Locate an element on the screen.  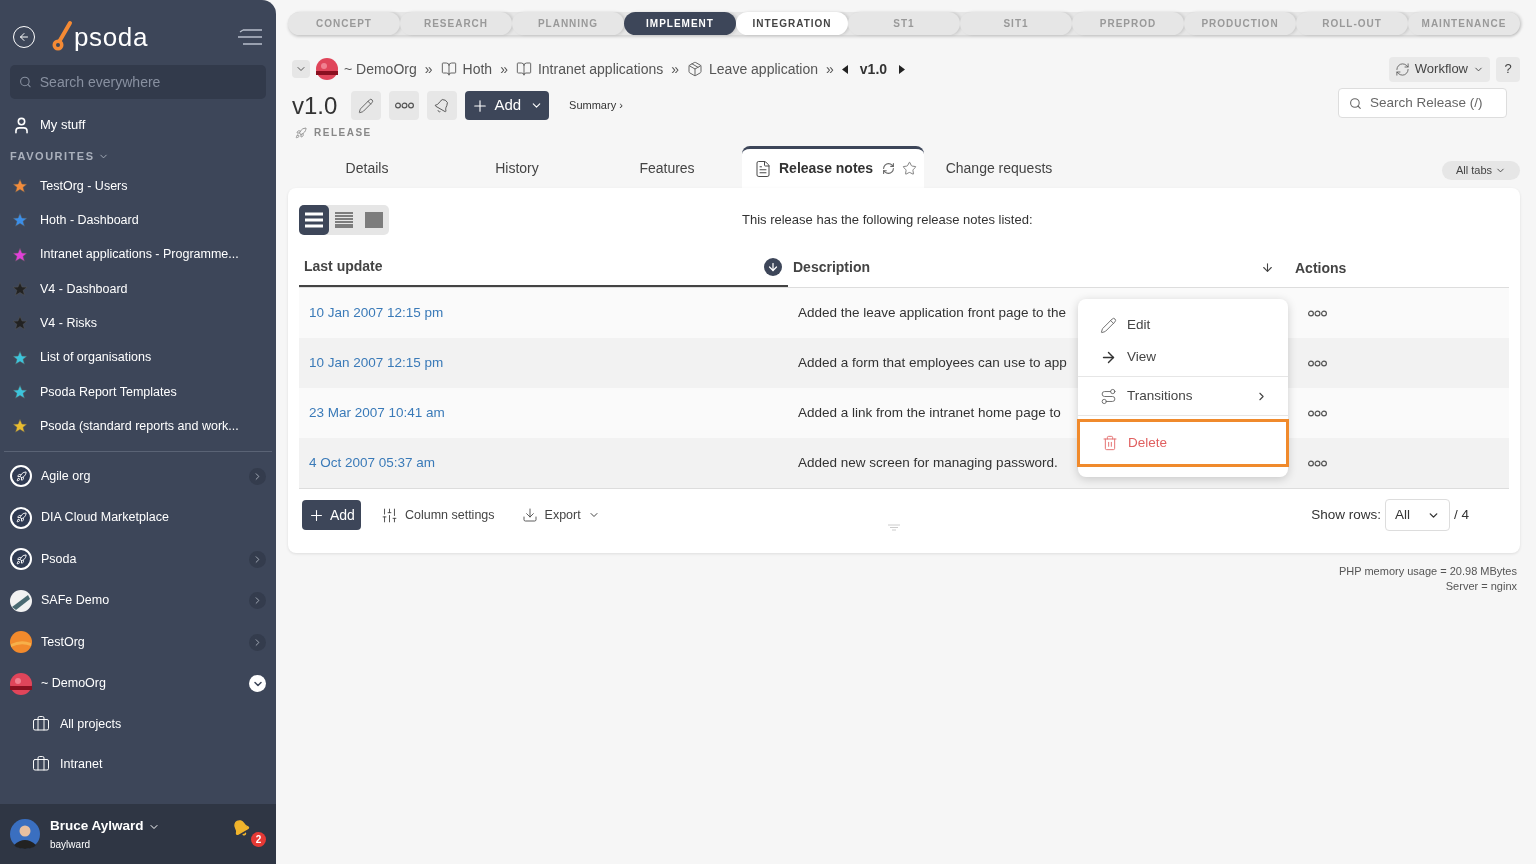
type-label: RELEASE is located at coordinates (343, 133).